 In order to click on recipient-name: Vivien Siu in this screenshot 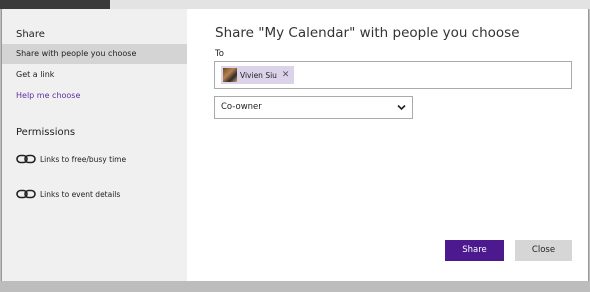, I will do `click(258, 75)`.